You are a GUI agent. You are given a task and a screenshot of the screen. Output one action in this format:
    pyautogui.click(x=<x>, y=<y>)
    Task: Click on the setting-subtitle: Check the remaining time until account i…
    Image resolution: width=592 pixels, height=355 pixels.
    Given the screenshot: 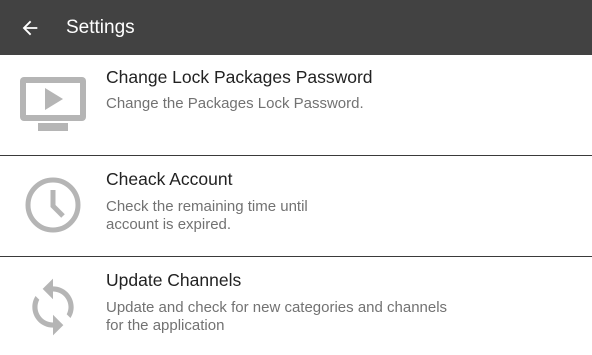 What is the action you would take?
    pyautogui.click(x=207, y=215)
    